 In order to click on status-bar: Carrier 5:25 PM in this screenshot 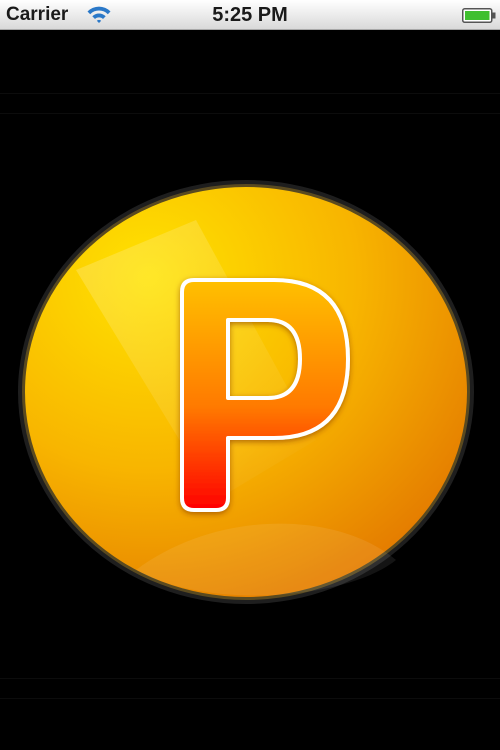, I will do `click(250, 15)`.